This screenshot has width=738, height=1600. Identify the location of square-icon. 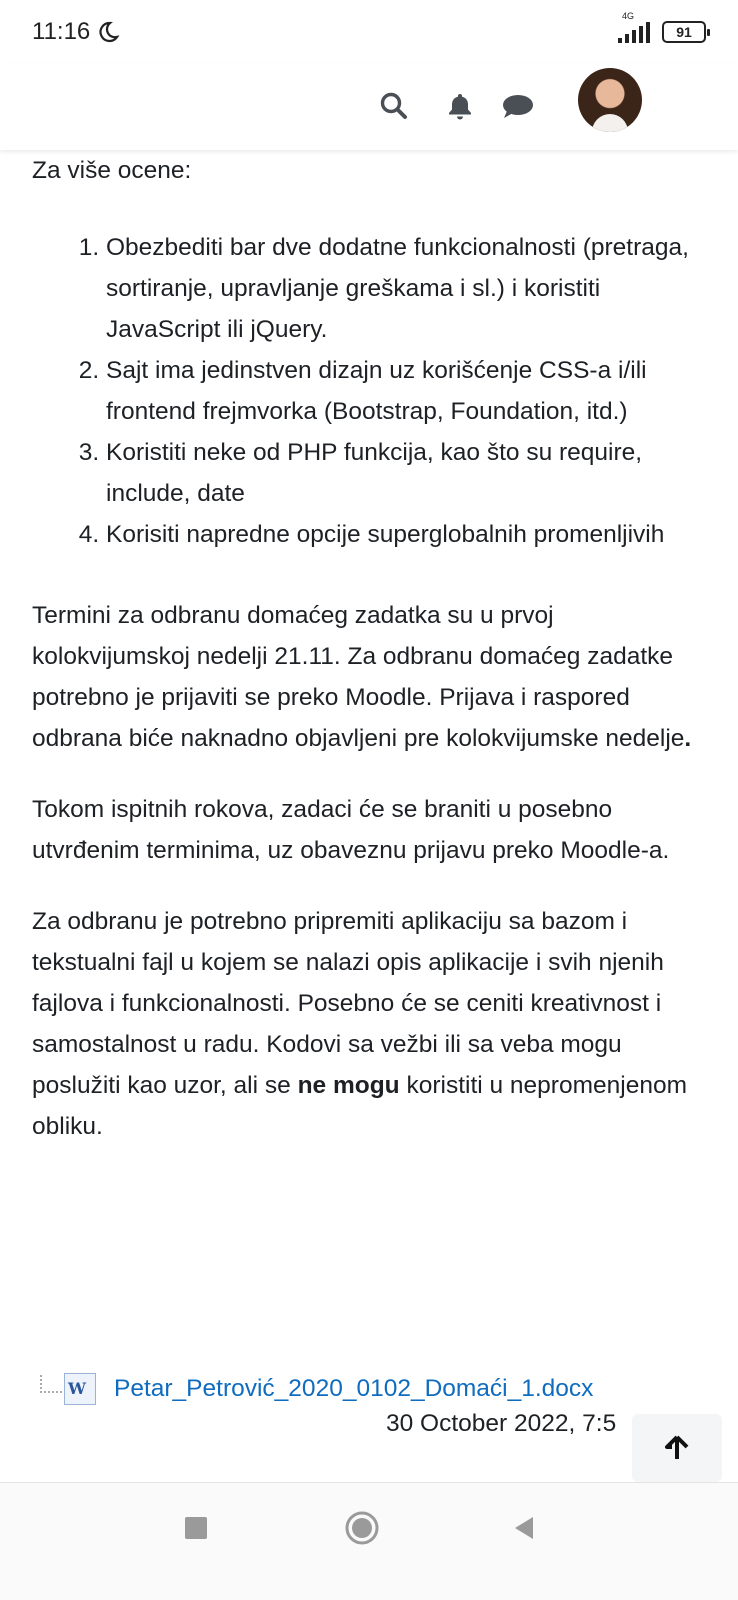
(196, 1528).